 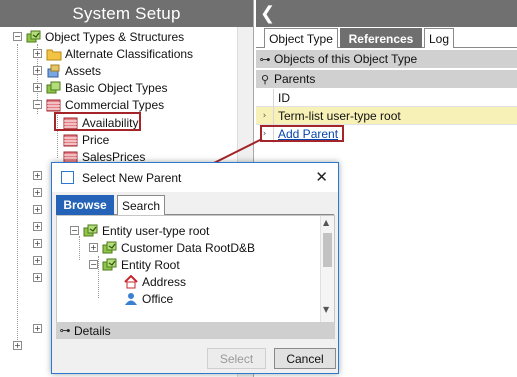 I want to click on objects-section-header: ⊶ Objects of this Object Type, so click(x=386, y=59).